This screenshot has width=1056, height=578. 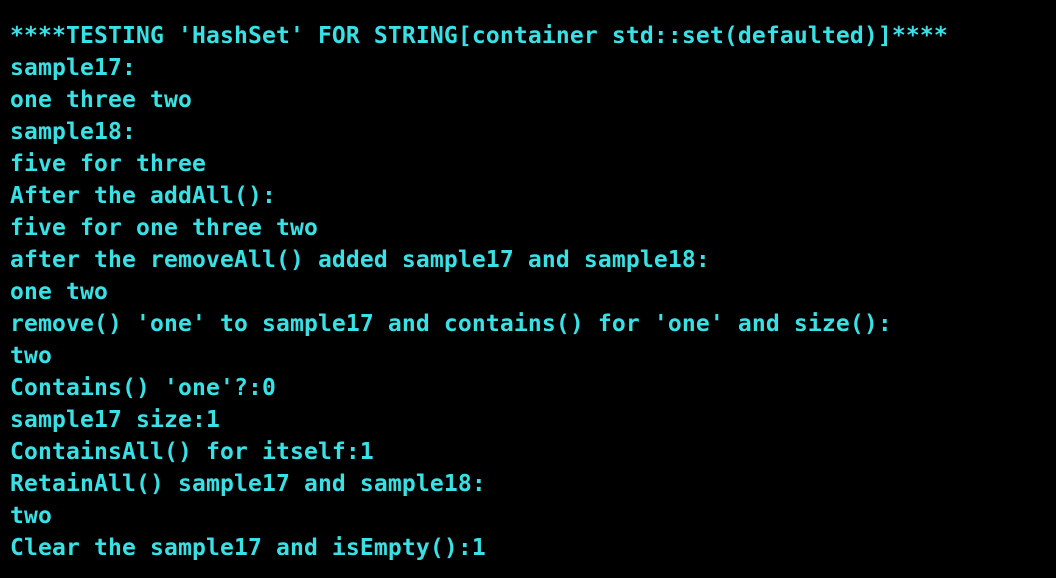 What do you see at coordinates (164, 228) in the screenshot?
I see `terminal-line: five for one three two` at bounding box center [164, 228].